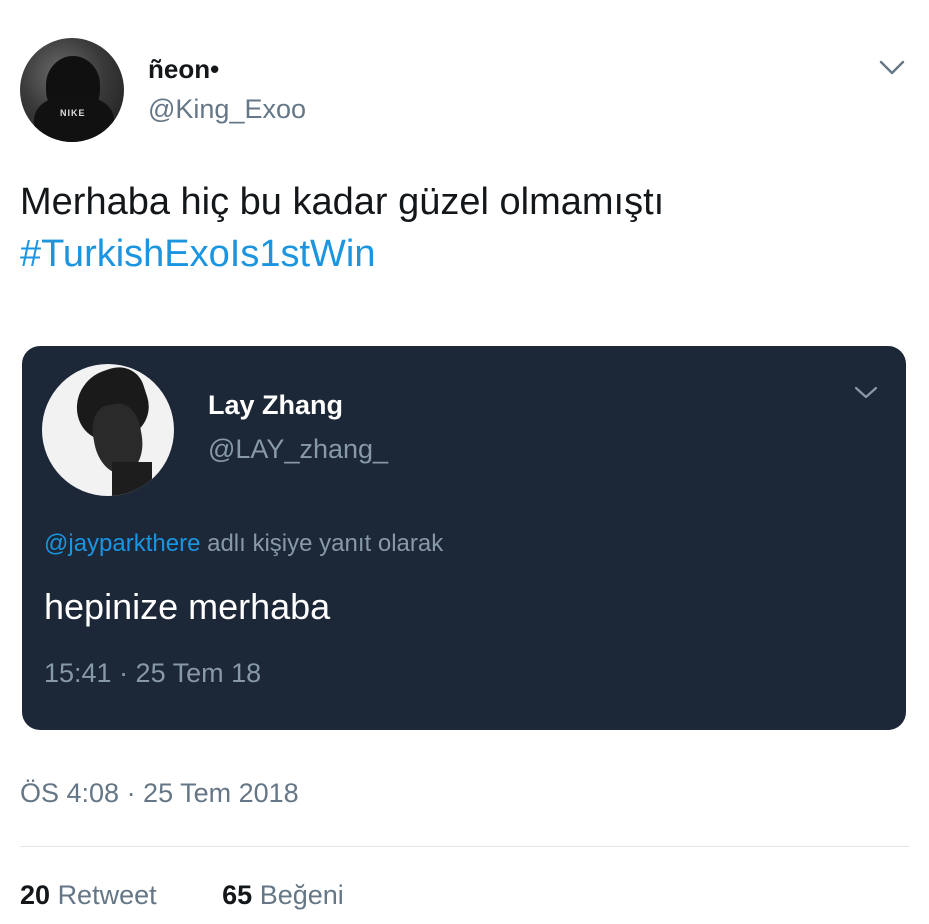 The height and width of the screenshot is (924, 929). I want to click on like-count: 65, so click(237, 895).